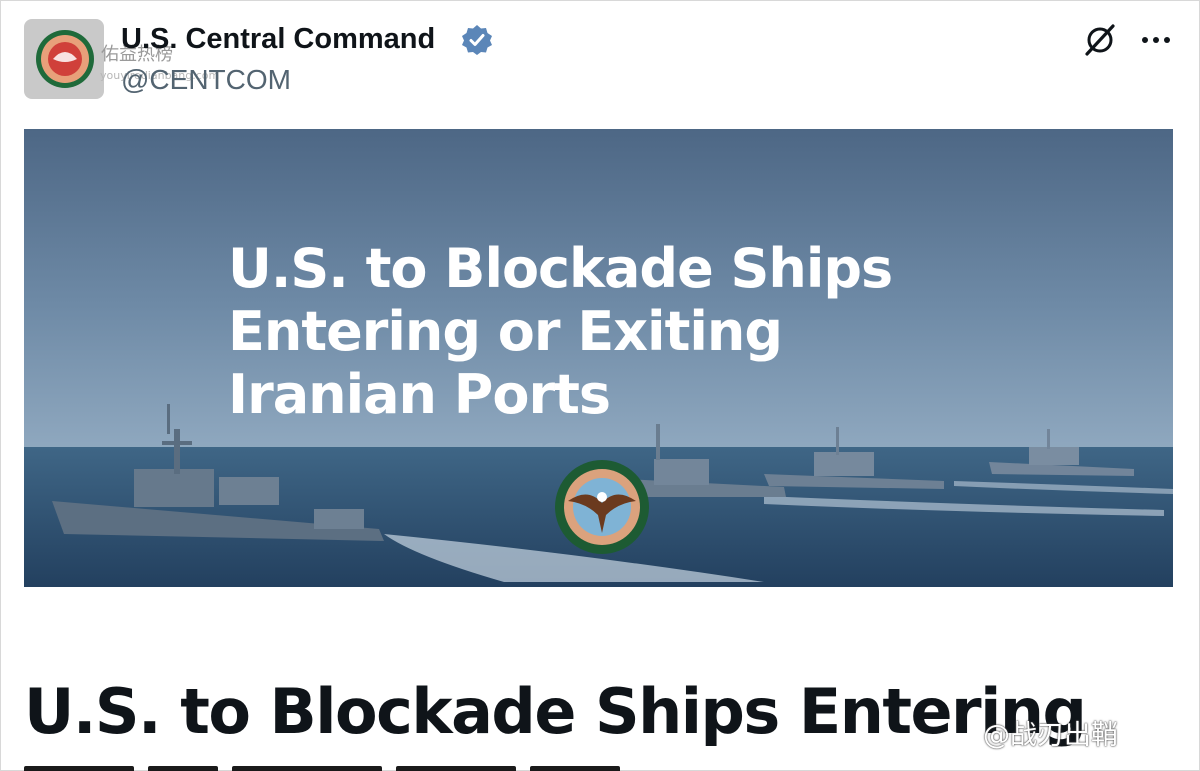 Image resolution: width=1200 pixels, height=771 pixels. I want to click on centcom-avatar-icon, so click(65, 59).